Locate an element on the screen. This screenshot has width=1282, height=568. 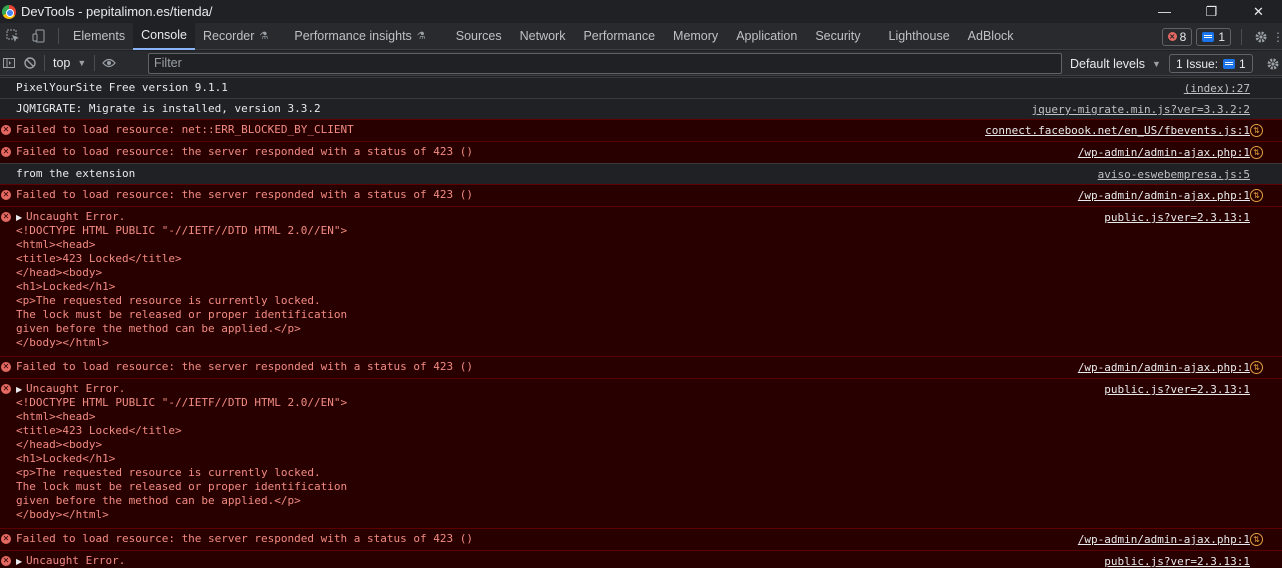
tab-label: Performance is located at coordinates (619, 36).